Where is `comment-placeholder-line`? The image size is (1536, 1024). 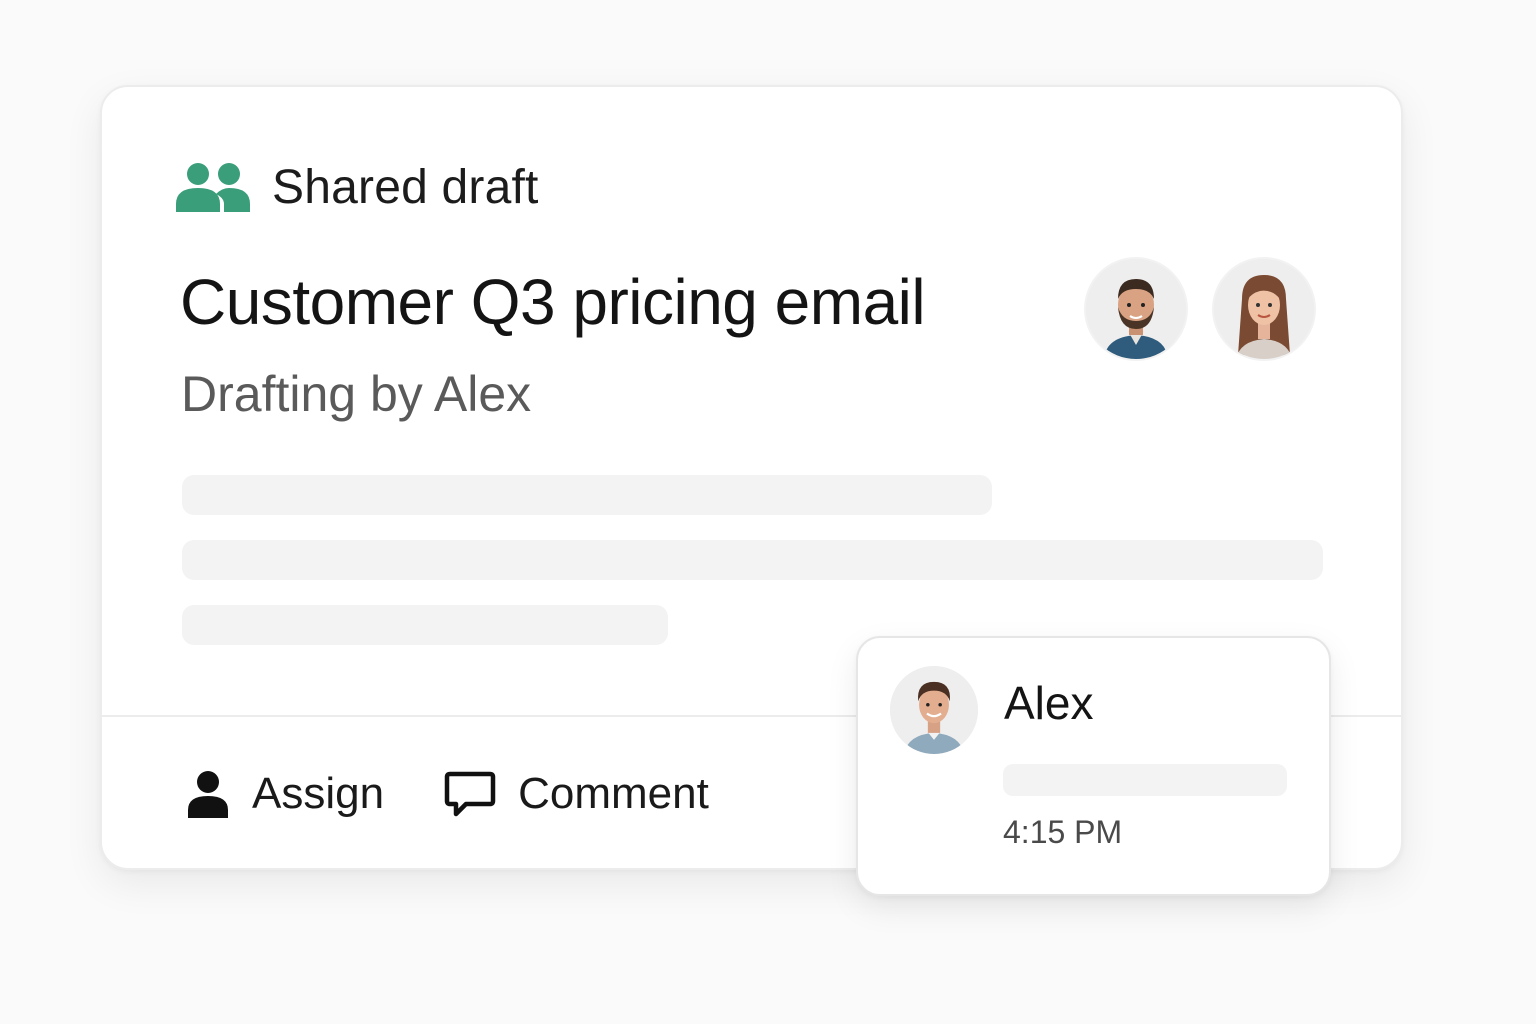
comment-placeholder-line is located at coordinates (1145, 780).